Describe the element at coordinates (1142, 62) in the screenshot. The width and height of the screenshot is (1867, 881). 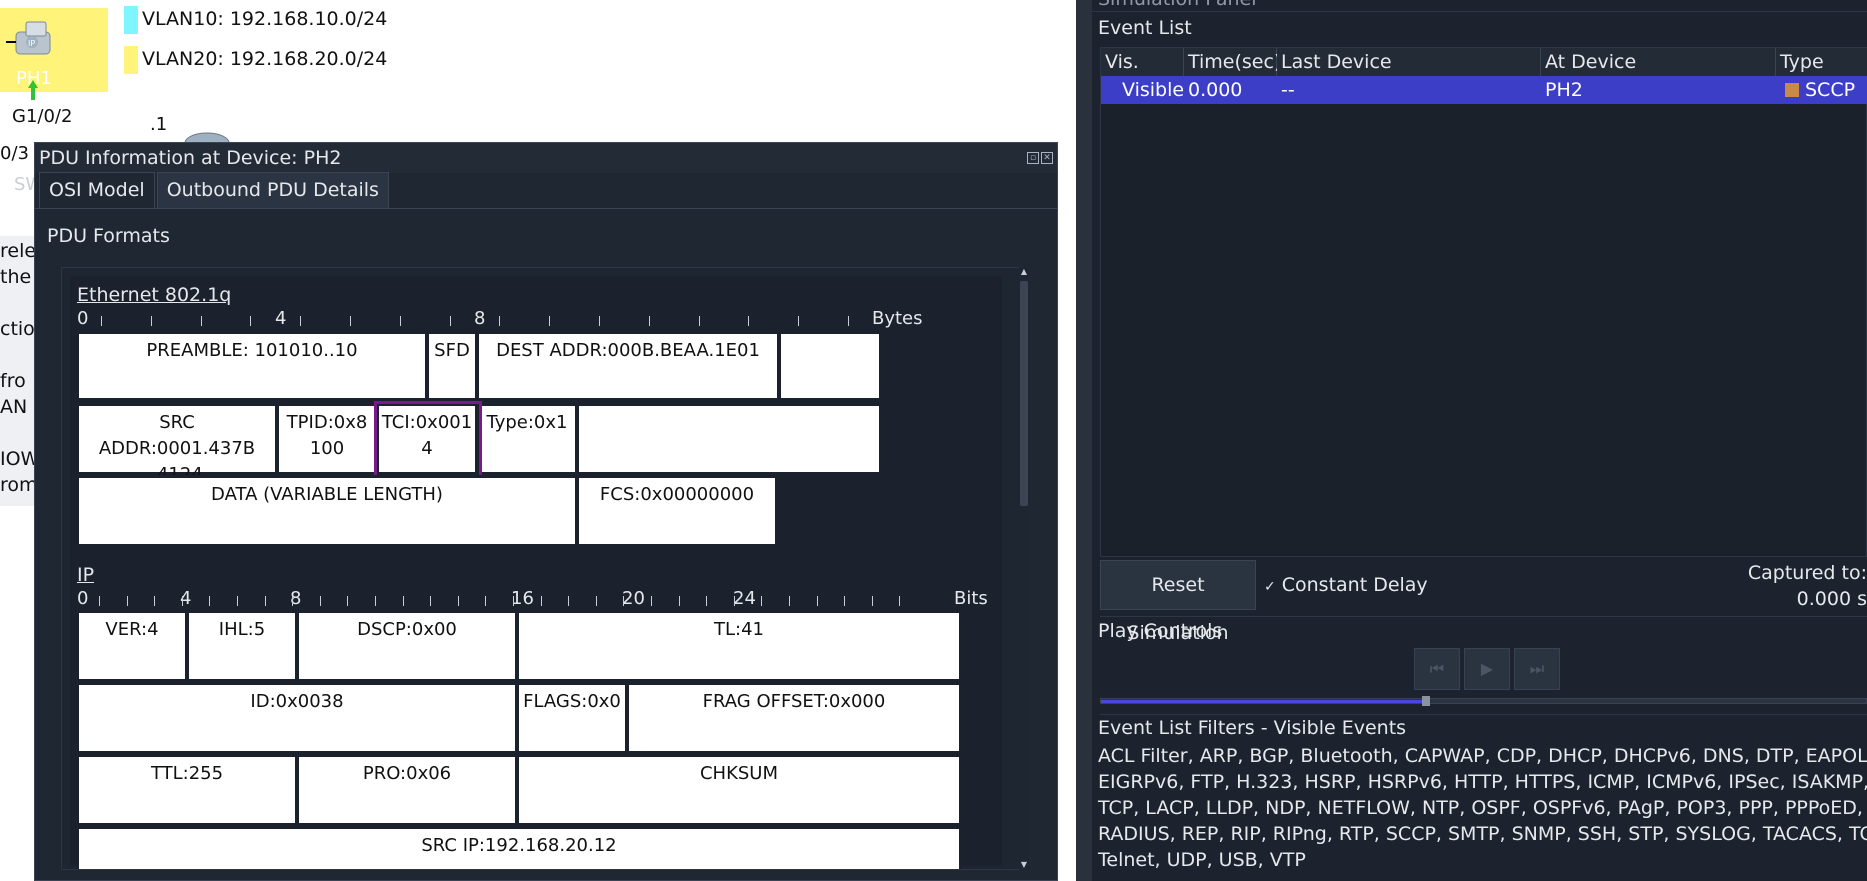
I see `col-header-vis: Vis.` at that location.